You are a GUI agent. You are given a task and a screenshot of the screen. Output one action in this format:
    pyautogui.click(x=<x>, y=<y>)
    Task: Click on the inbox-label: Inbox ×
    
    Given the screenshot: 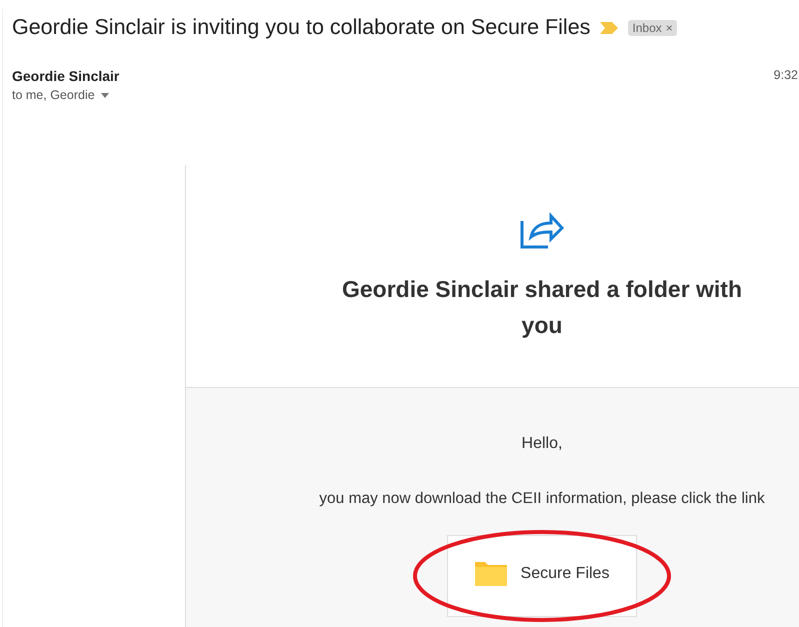 What is the action you would take?
    pyautogui.click(x=652, y=28)
    